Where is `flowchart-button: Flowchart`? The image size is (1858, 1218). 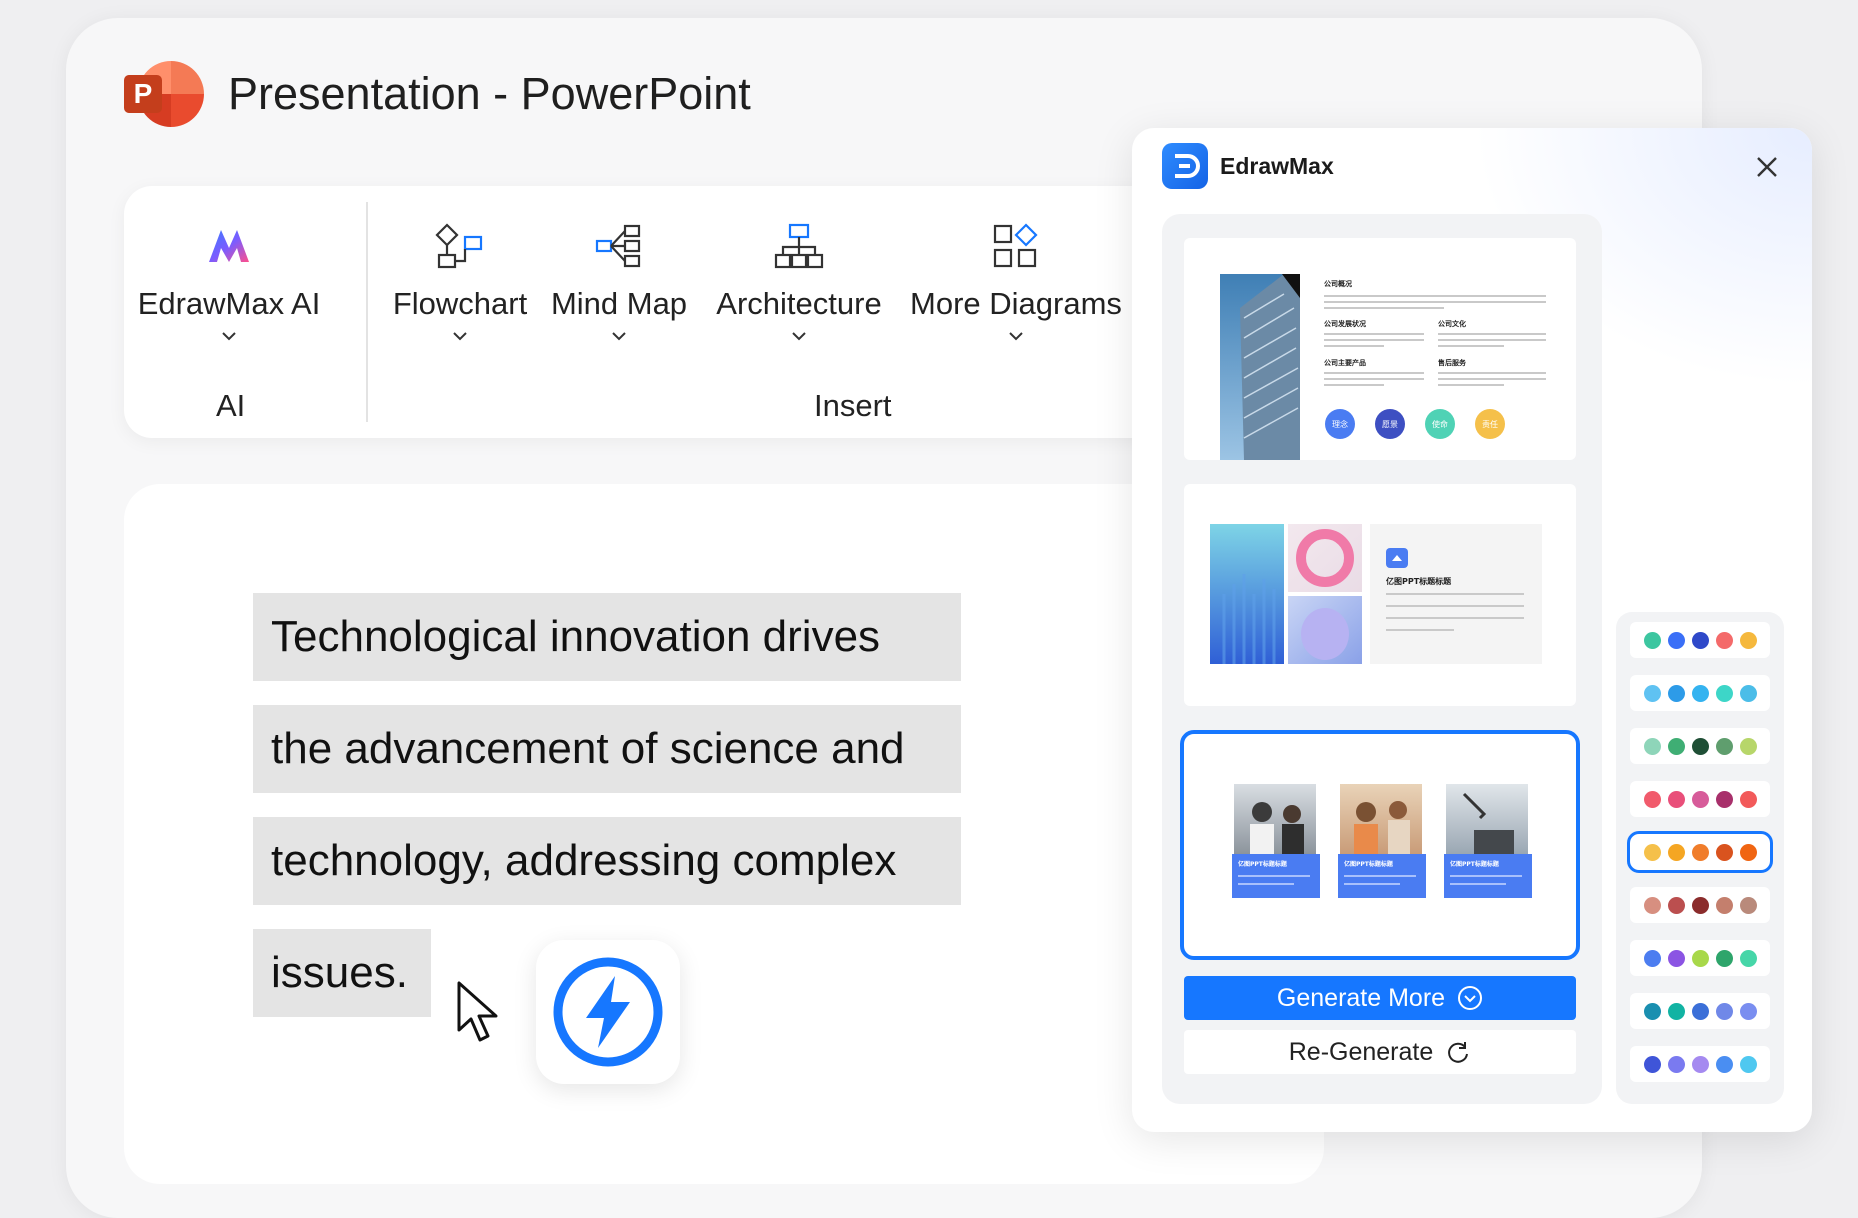
flowchart-button: Flowchart is located at coordinates (460, 281).